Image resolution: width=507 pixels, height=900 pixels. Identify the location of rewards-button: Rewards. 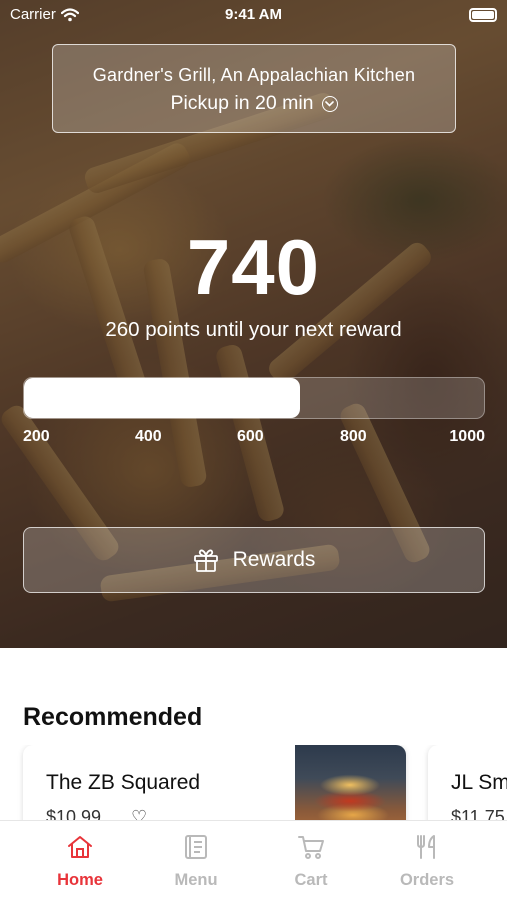
(254, 560).